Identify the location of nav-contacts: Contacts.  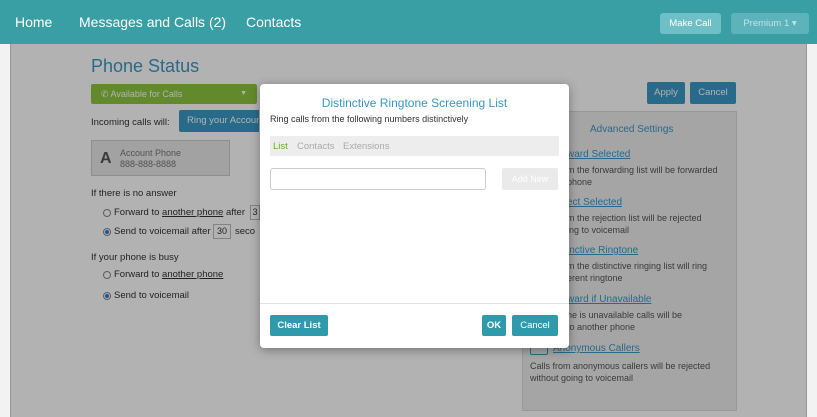
(273, 22).